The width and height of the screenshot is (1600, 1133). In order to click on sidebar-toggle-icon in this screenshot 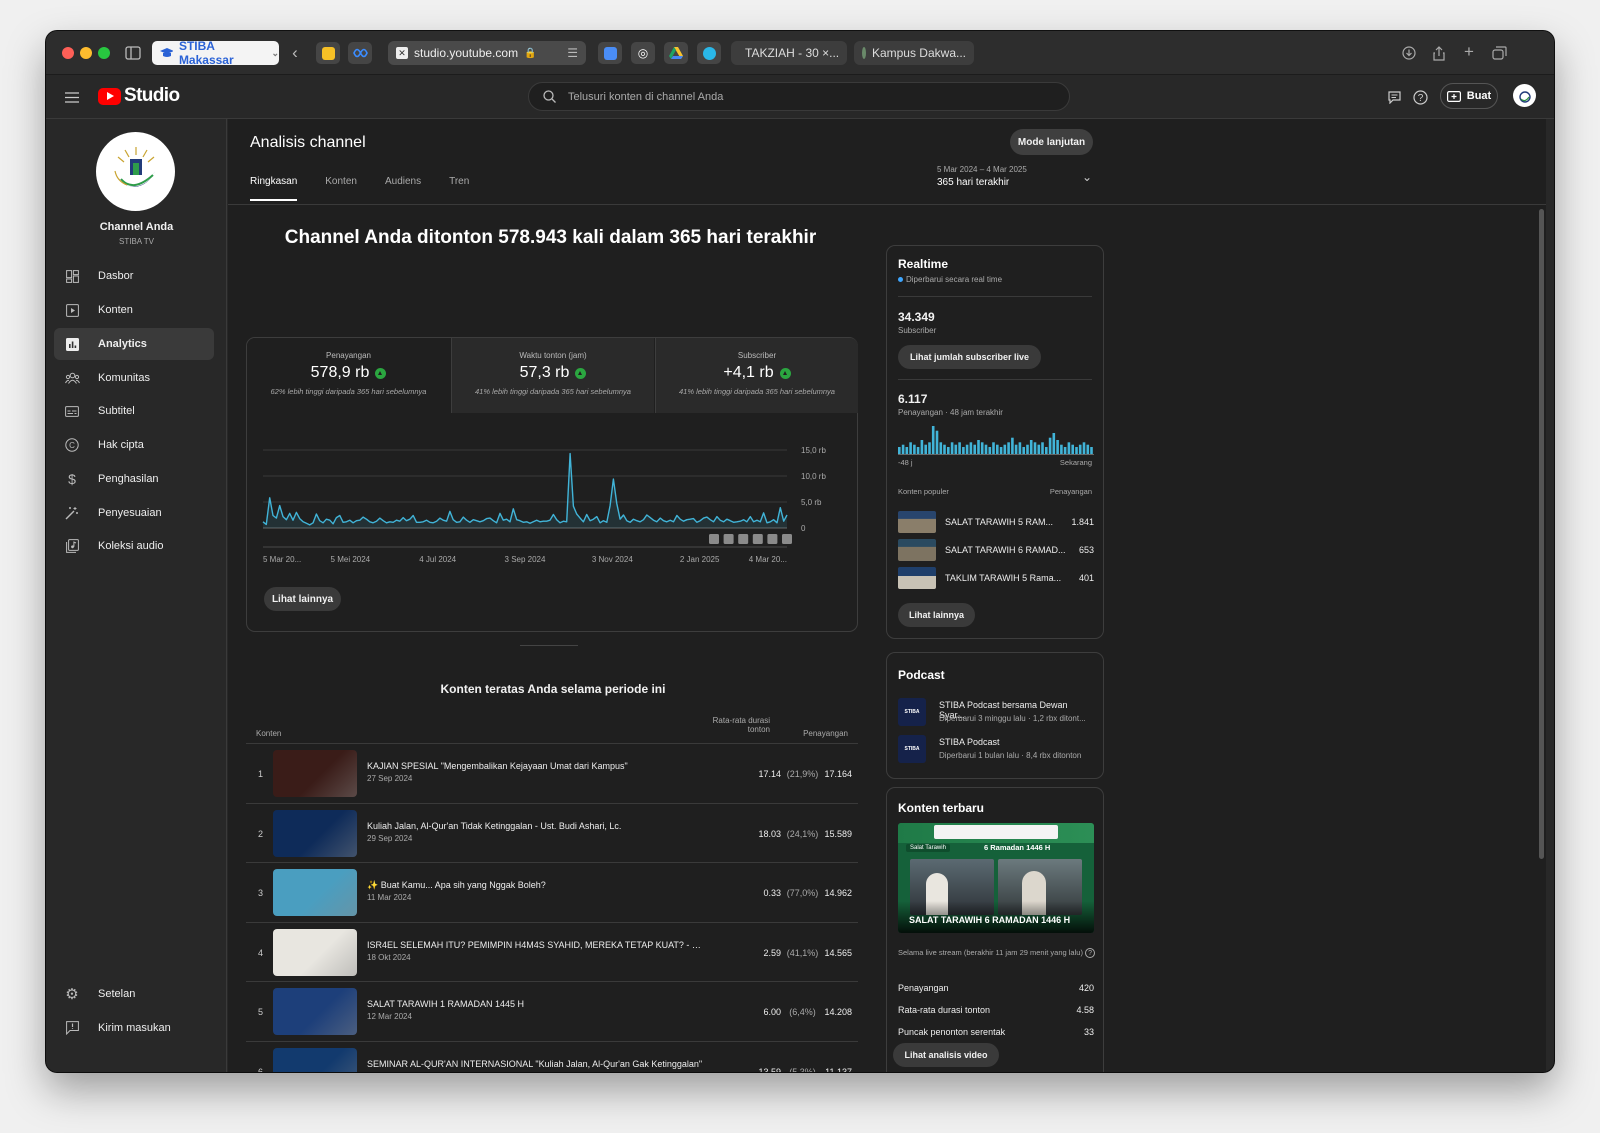, I will do `click(133, 53)`.